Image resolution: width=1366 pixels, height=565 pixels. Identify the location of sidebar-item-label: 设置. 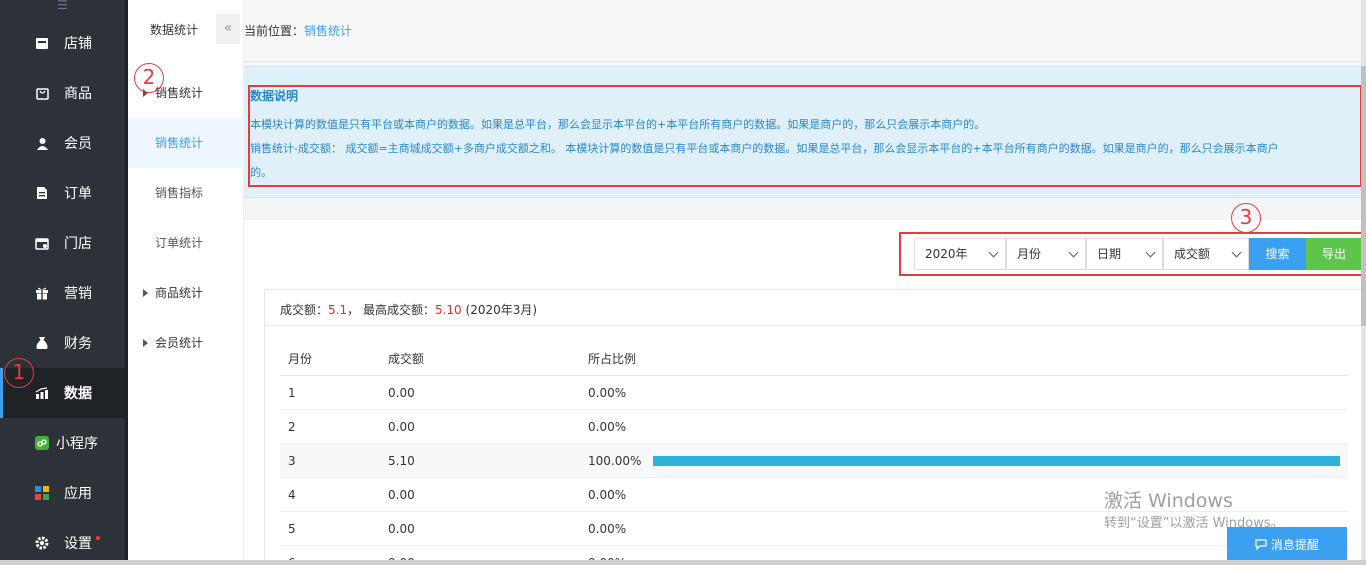
(78, 544).